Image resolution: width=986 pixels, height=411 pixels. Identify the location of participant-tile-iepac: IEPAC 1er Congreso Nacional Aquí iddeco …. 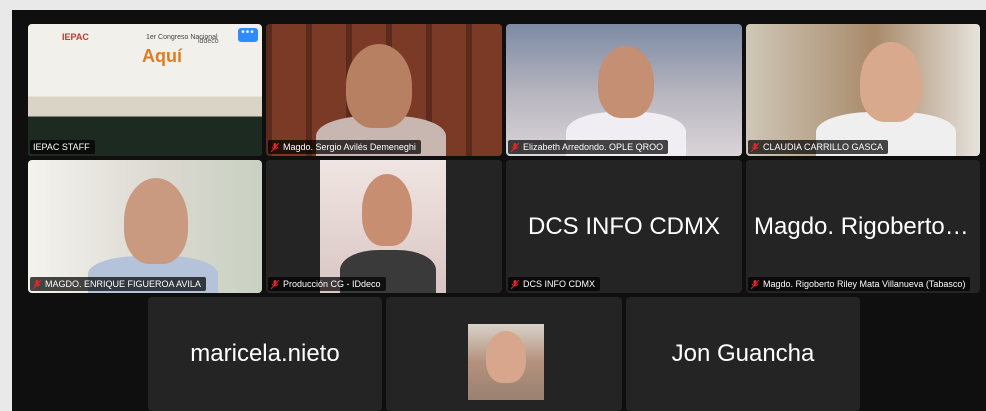
(145, 90).